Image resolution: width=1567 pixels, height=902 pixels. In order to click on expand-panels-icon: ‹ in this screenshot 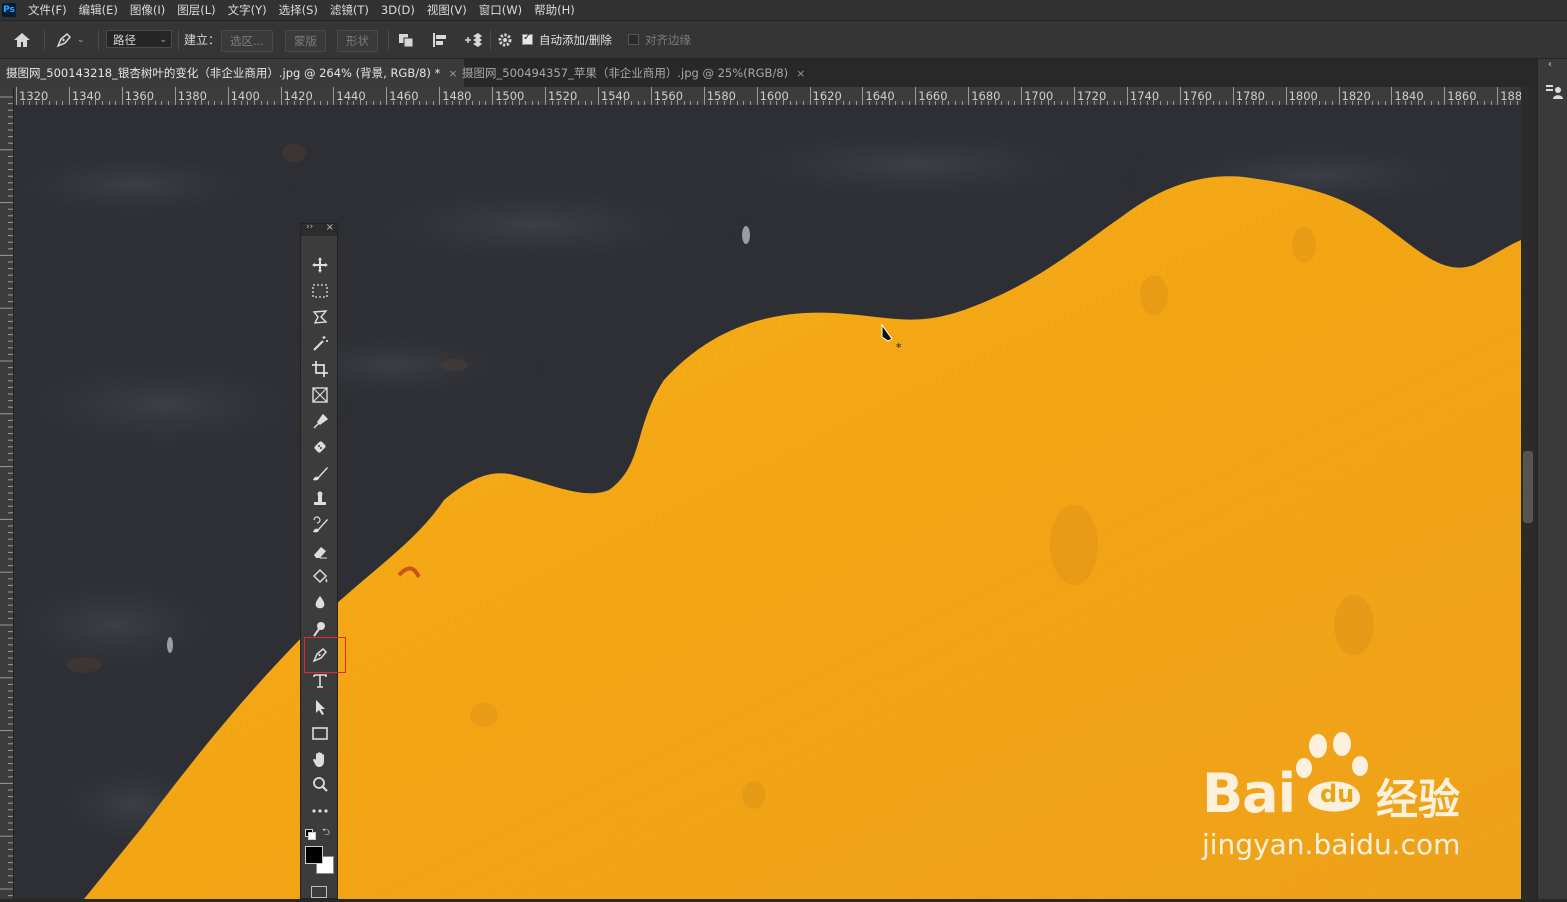, I will do `click(1550, 64)`.